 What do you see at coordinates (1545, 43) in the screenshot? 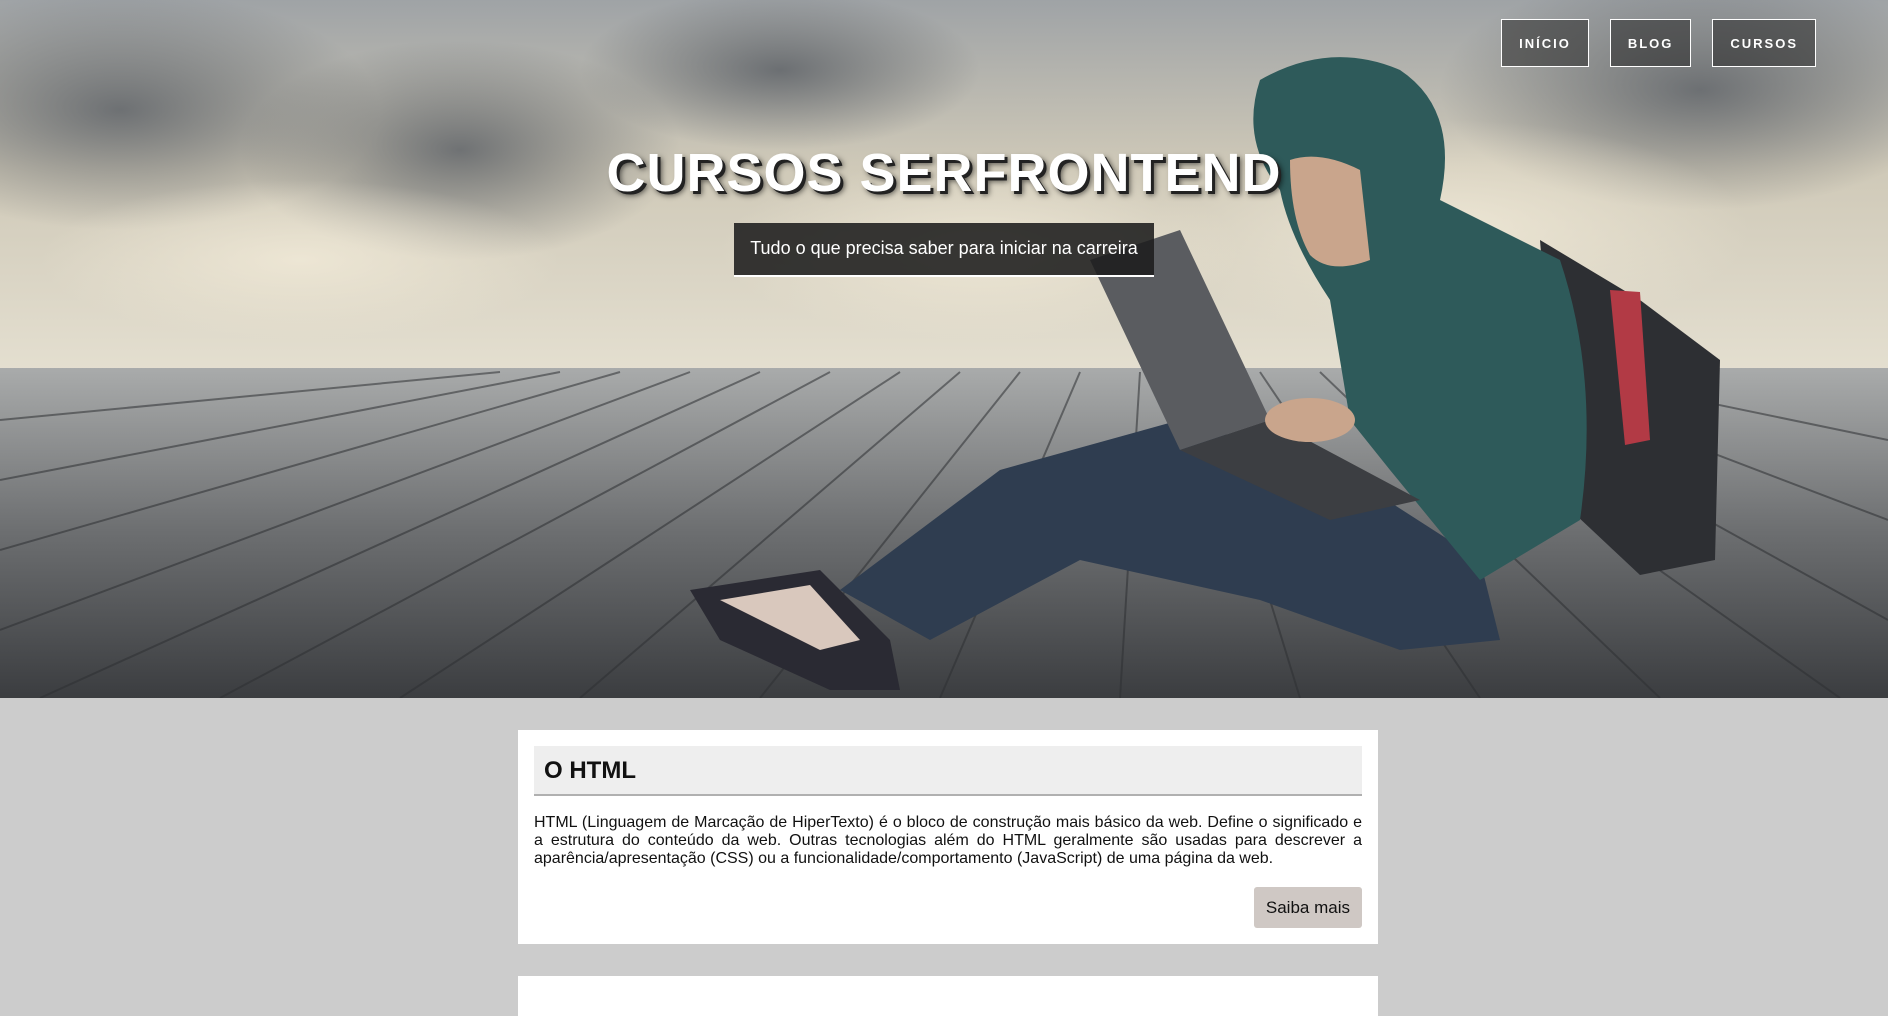
I see `nav-inicio-button: INÍCIO` at bounding box center [1545, 43].